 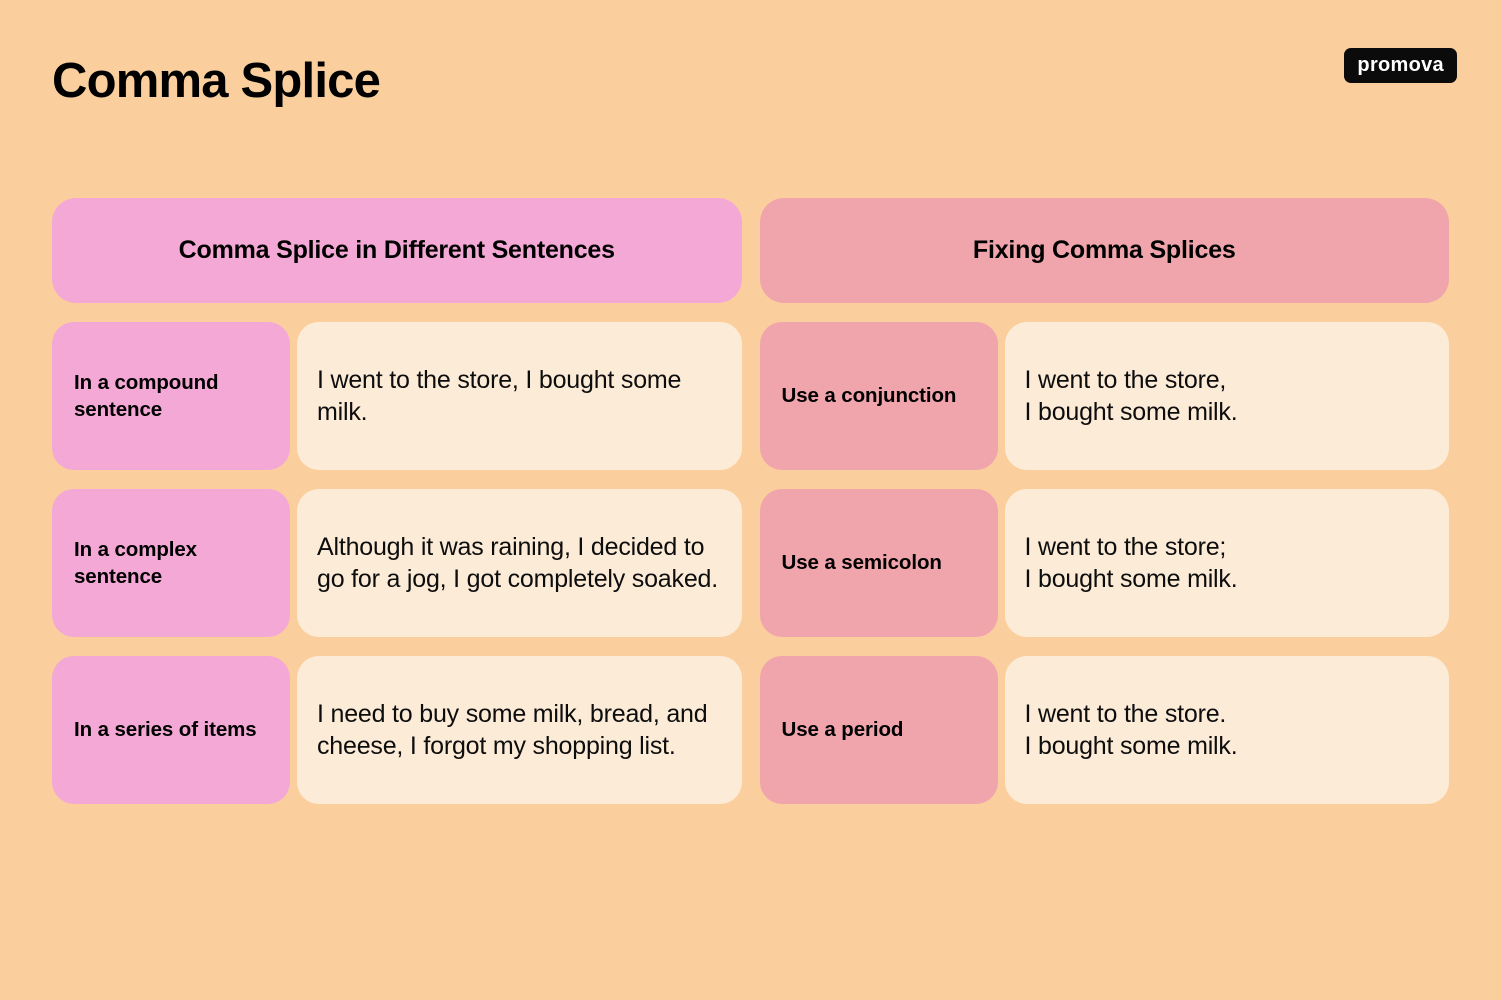 What do you see at coordinates (519, 396) in the screenshot?
I see `row-example-compound-sentence: I went to the store, I bought some milk.` at bounding box center [519, 396].